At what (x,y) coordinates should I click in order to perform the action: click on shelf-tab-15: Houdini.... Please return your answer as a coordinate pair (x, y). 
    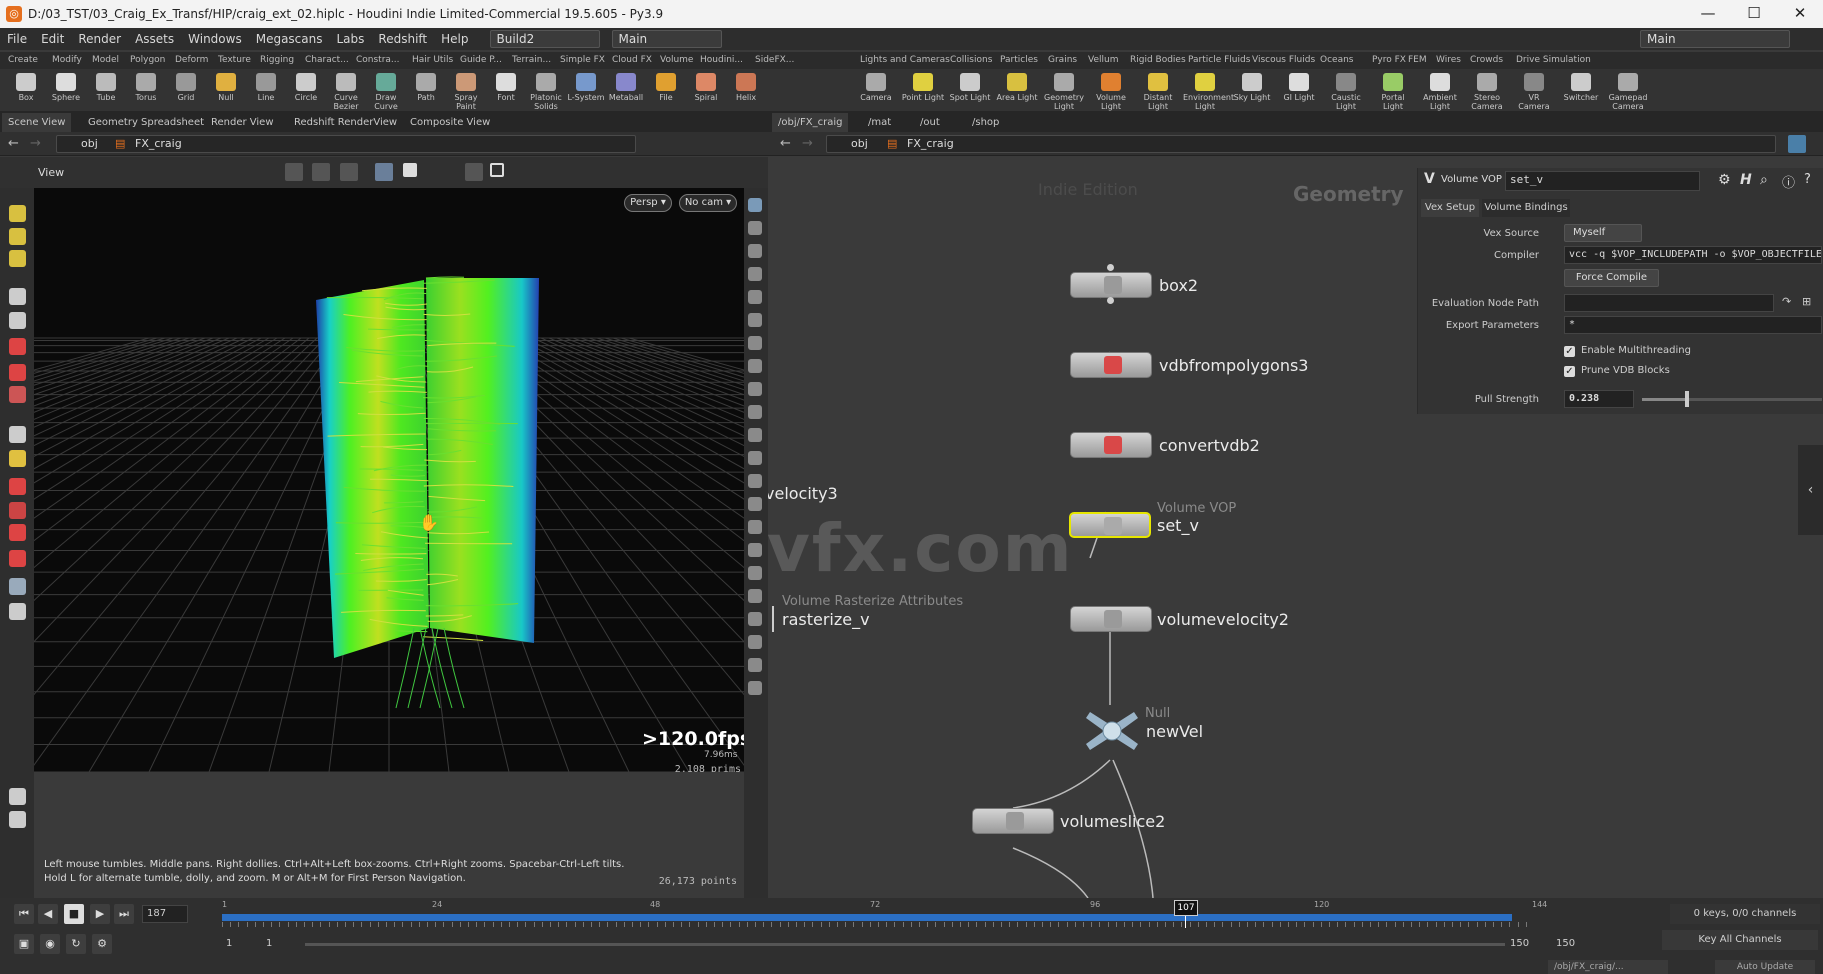
    Looking at the image, I should click on (721, 60).